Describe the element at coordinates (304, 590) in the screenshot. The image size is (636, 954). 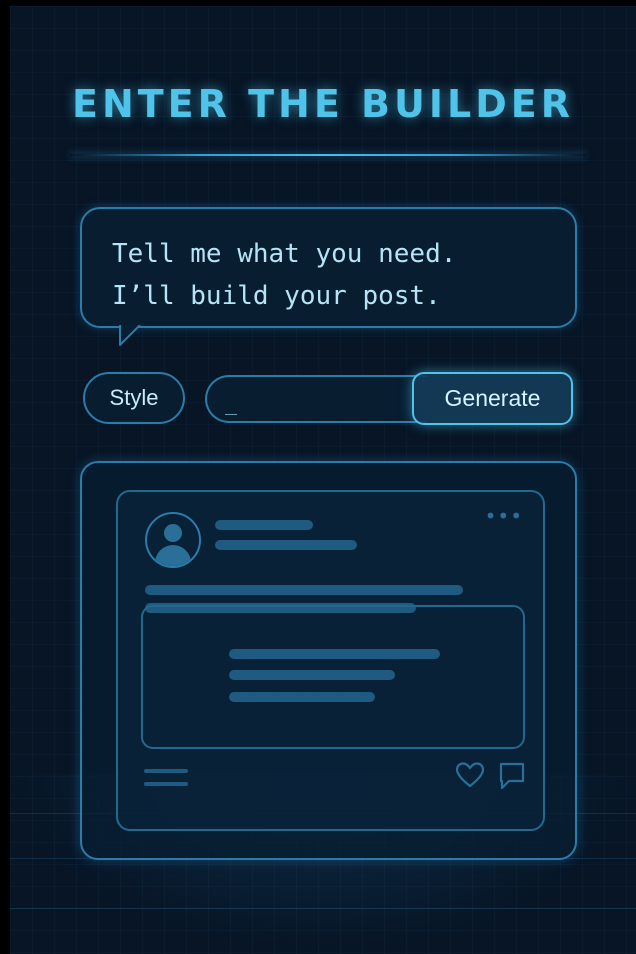
I see `post-text-placeholder` at that location.